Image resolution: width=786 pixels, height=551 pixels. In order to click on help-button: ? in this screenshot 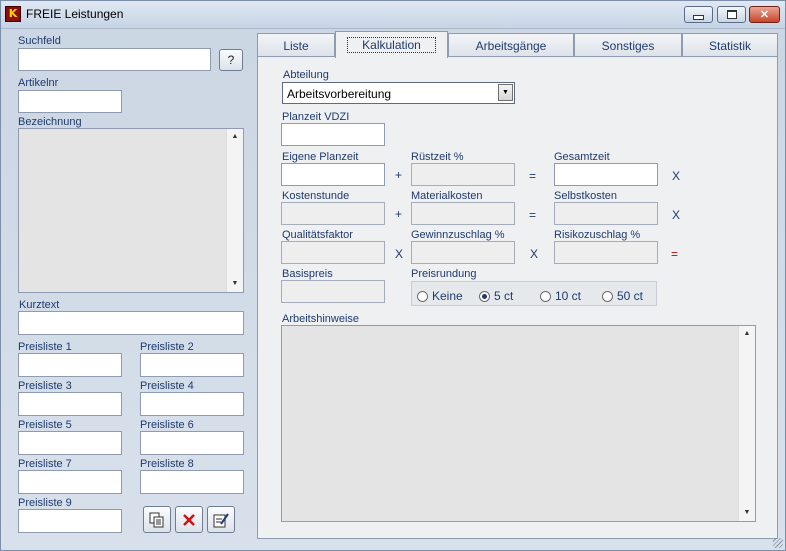, I will do `click(231, 60)`.